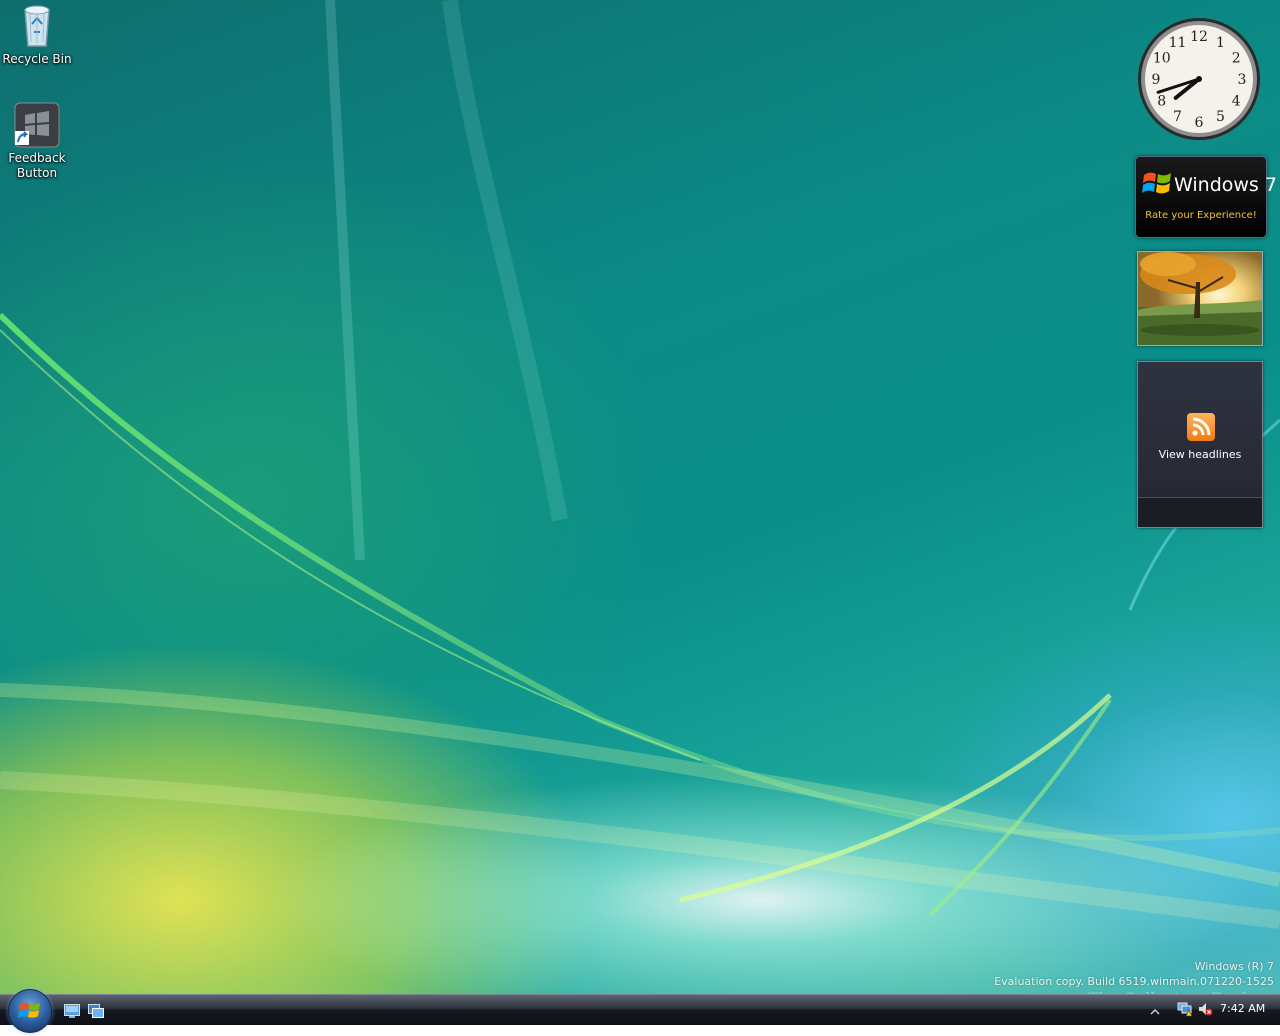 The image size is (1280, 1036). What do you see at coordinates (1201, 215) in the screenshot?
I see `rate-experience-link: Rate your Experience!` at bounding box center [1201, 215].